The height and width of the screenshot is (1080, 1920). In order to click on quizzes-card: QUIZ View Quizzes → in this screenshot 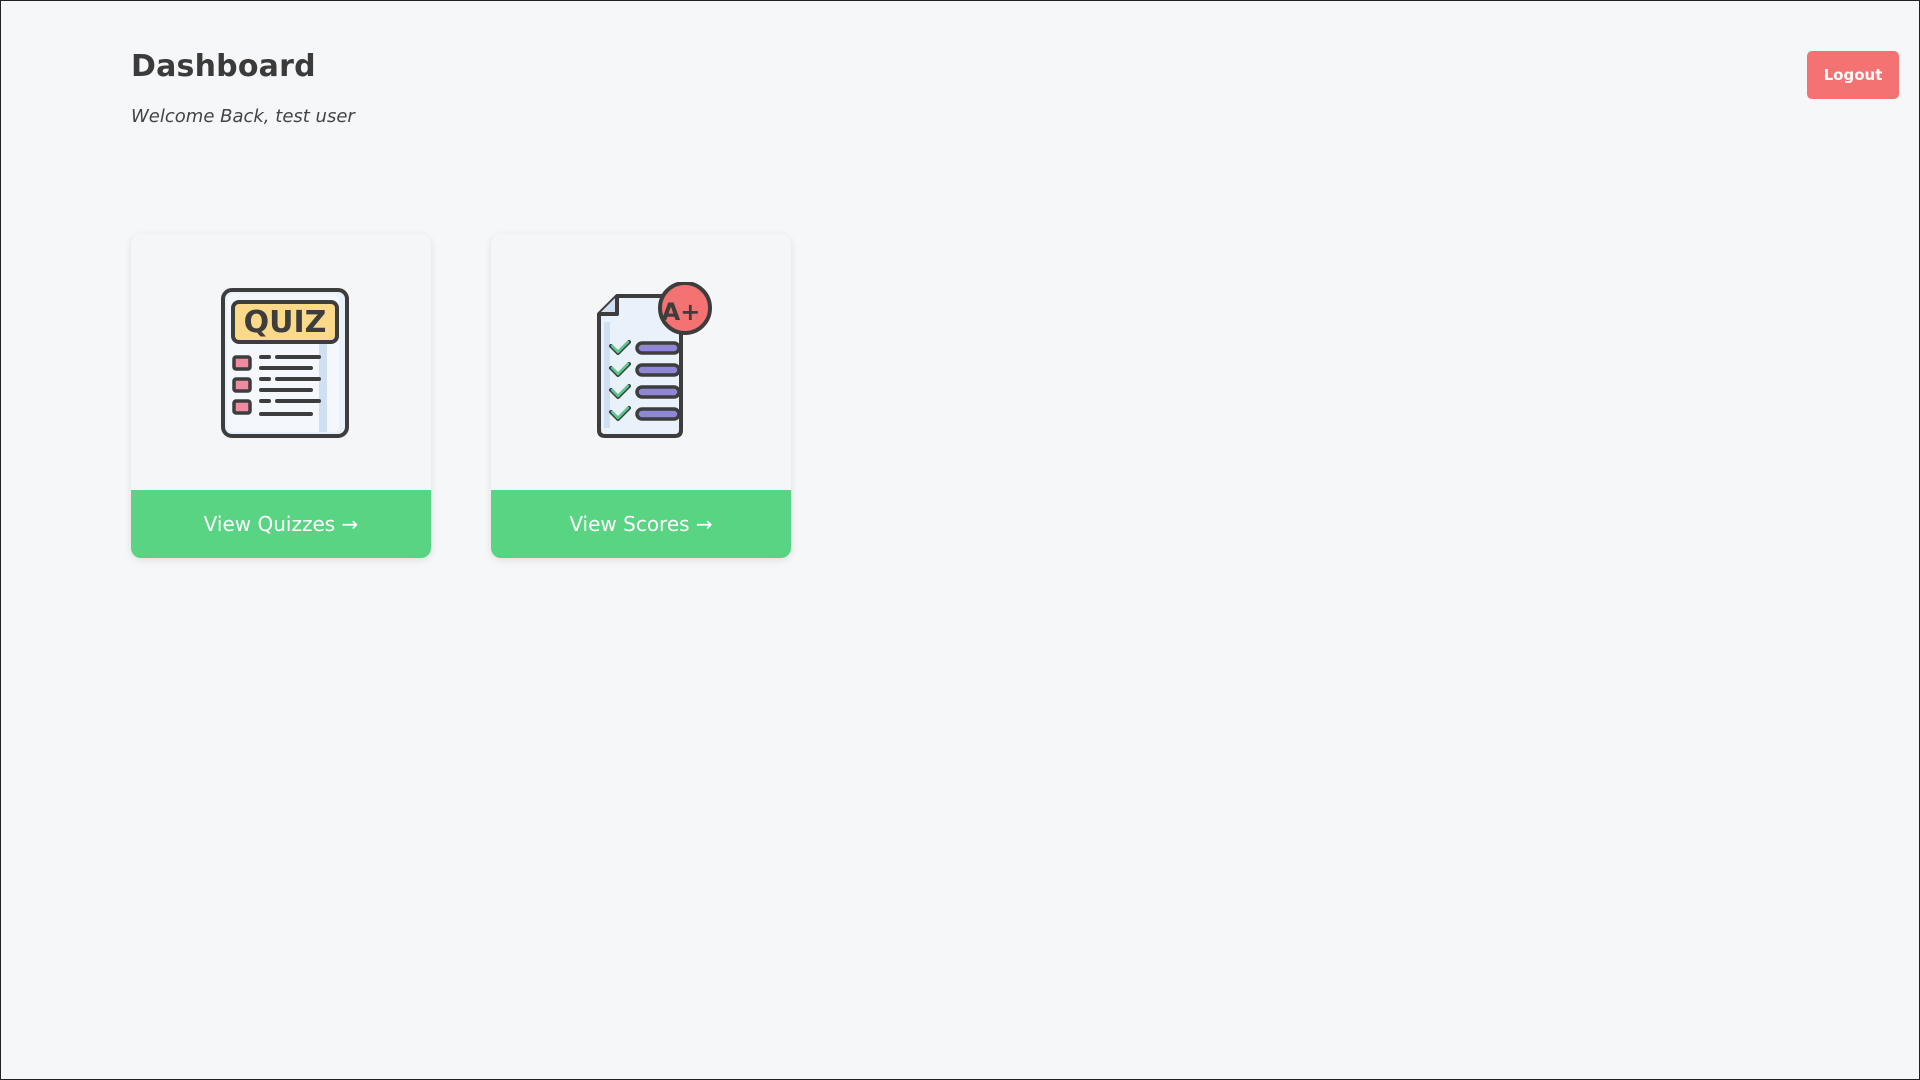, I will do `click(281, 396)`.